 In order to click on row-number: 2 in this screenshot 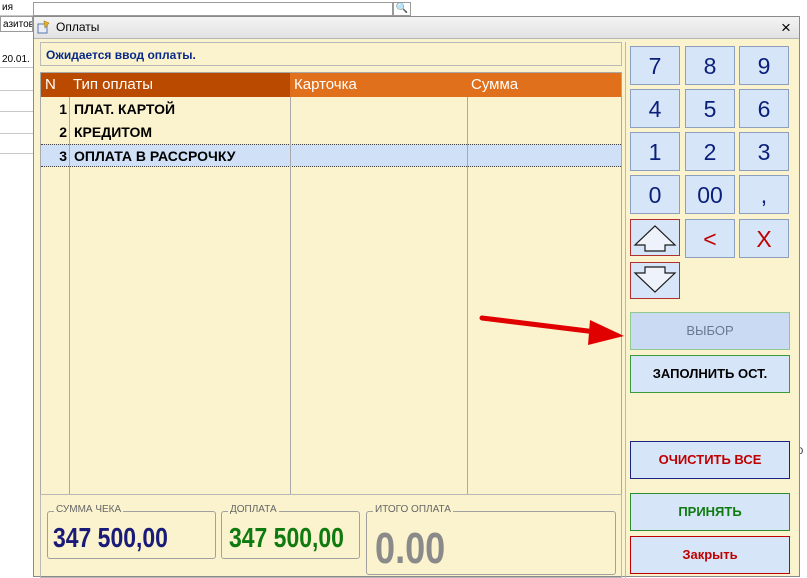, I will do `click(63, 132)`.